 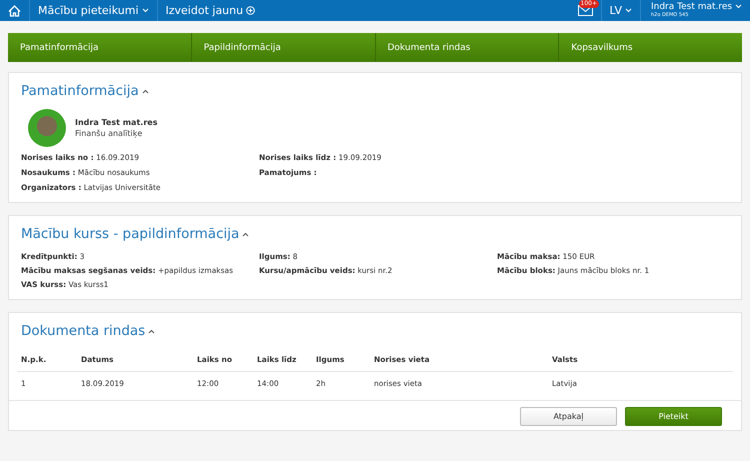 I want to click on wizard-step: Kopsavilkums, so click(x=650, y=47).